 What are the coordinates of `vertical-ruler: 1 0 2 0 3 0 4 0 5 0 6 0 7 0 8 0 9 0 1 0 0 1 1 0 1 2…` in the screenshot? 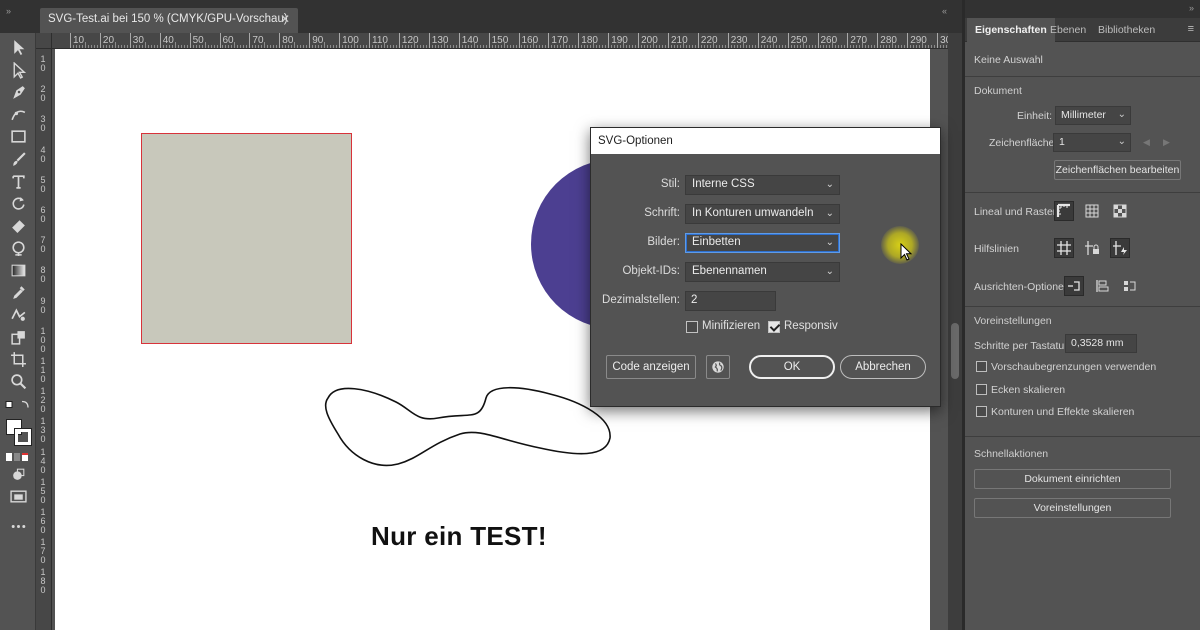 It's located at (44, 339).